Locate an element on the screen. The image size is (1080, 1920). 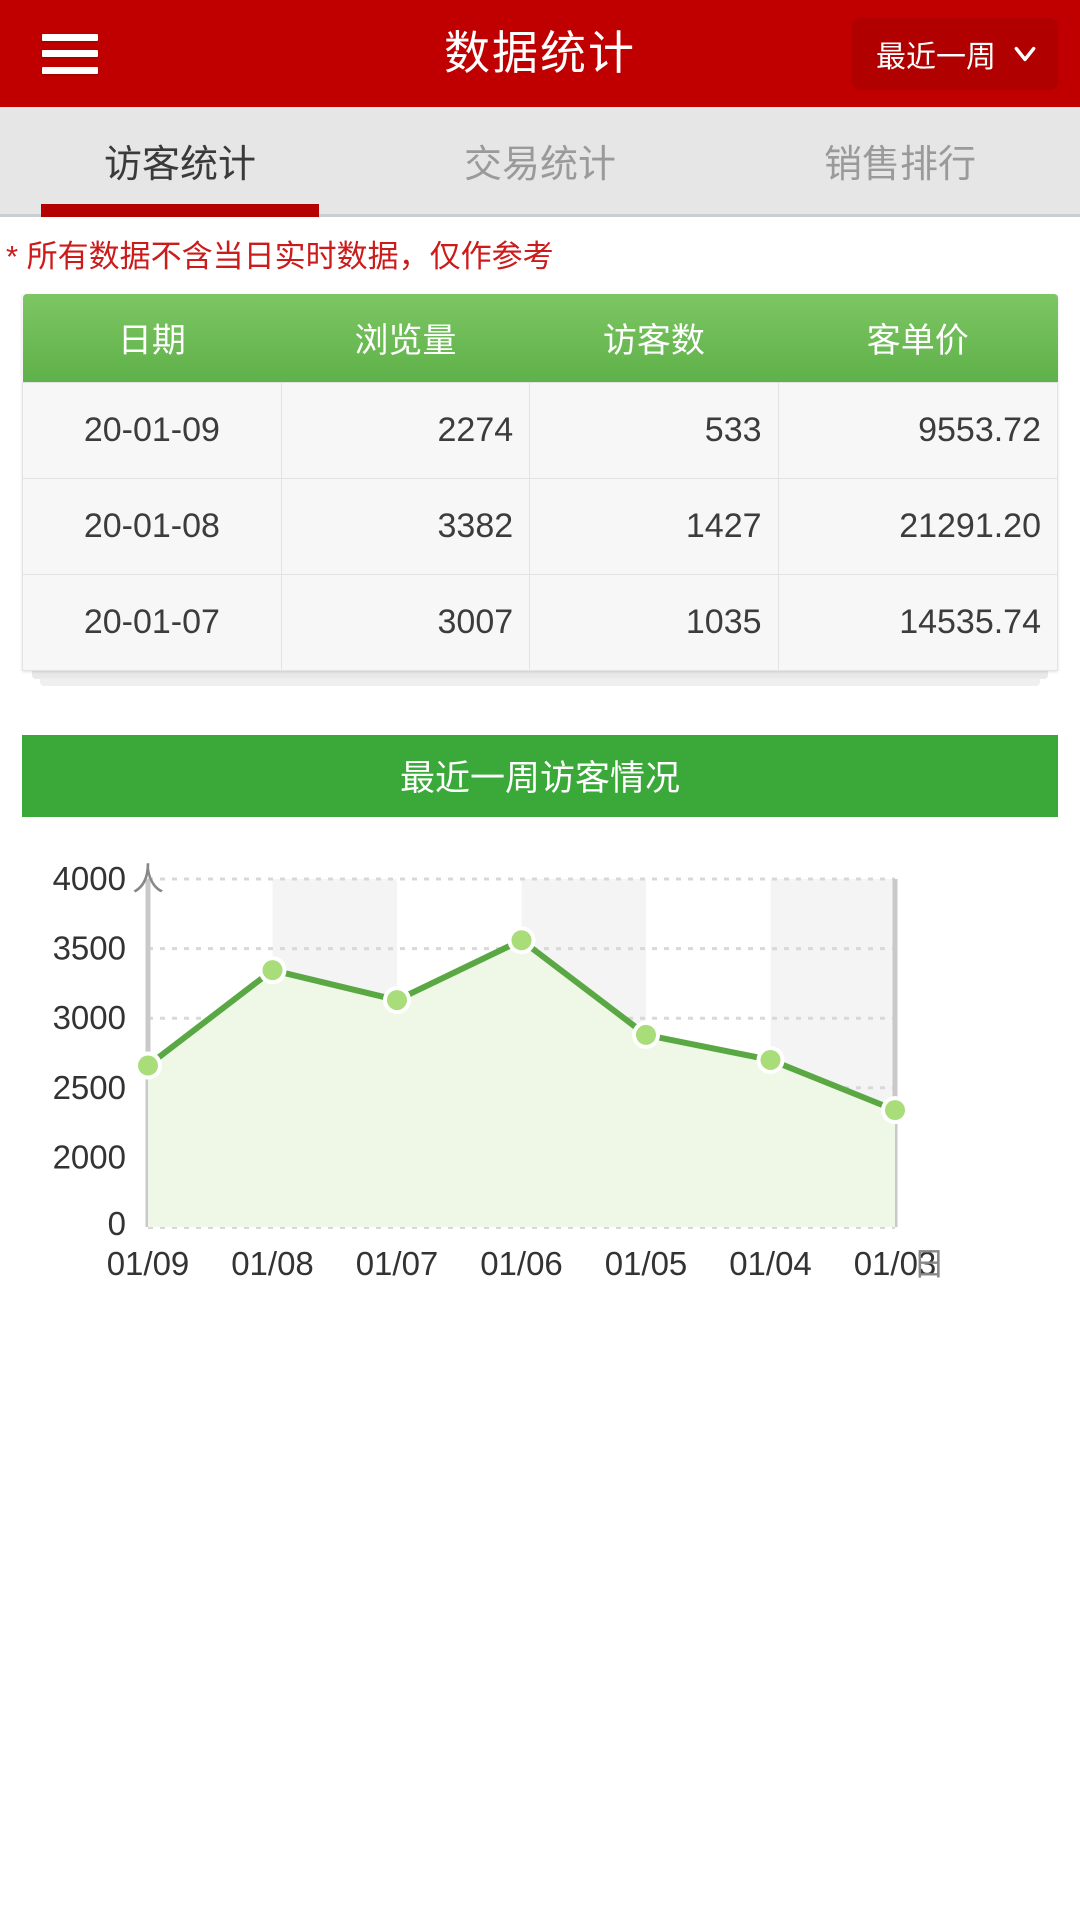
x-axis-tick-label: 01/07 is located at coordinates (397, 1263).